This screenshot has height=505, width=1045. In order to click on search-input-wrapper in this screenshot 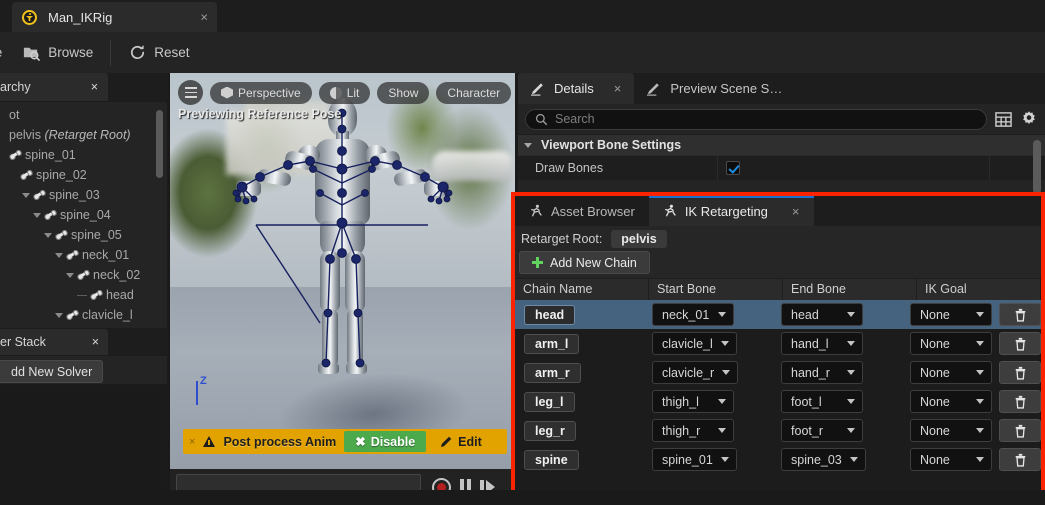, I will do `click(756, 119)`.